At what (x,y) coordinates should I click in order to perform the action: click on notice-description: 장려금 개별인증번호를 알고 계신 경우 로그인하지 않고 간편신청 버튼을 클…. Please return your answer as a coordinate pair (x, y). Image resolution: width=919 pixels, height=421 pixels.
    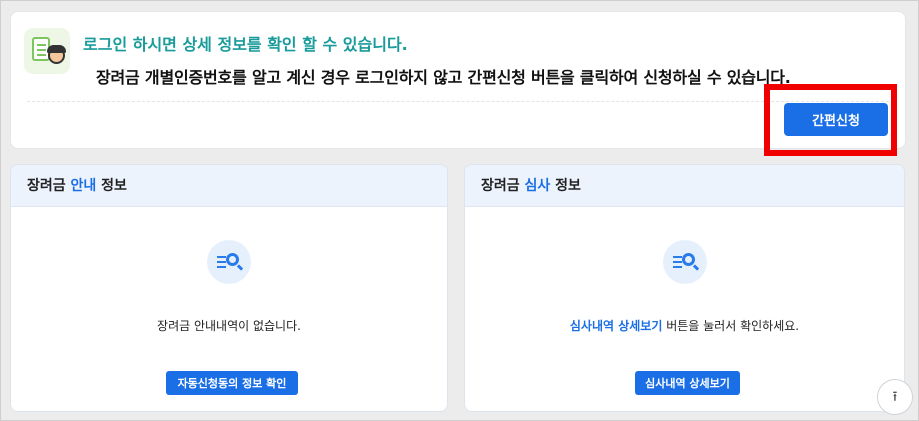
    Looking at the image, I should click on (443, 77).